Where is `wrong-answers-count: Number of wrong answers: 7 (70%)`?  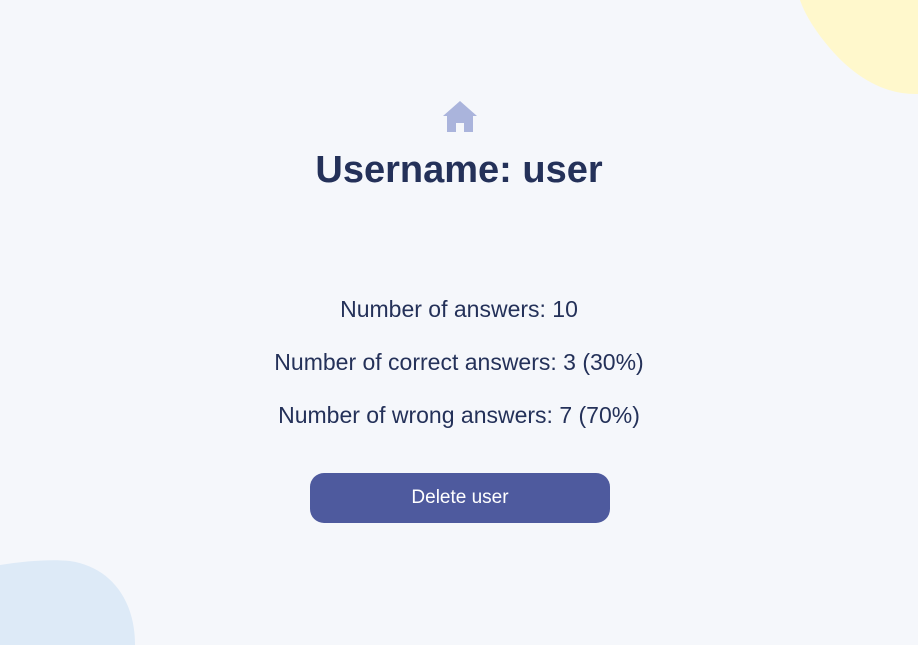
wrong-answers-count: Number of wrong answers: 7 (70%) is located at coordinates (459, 415).